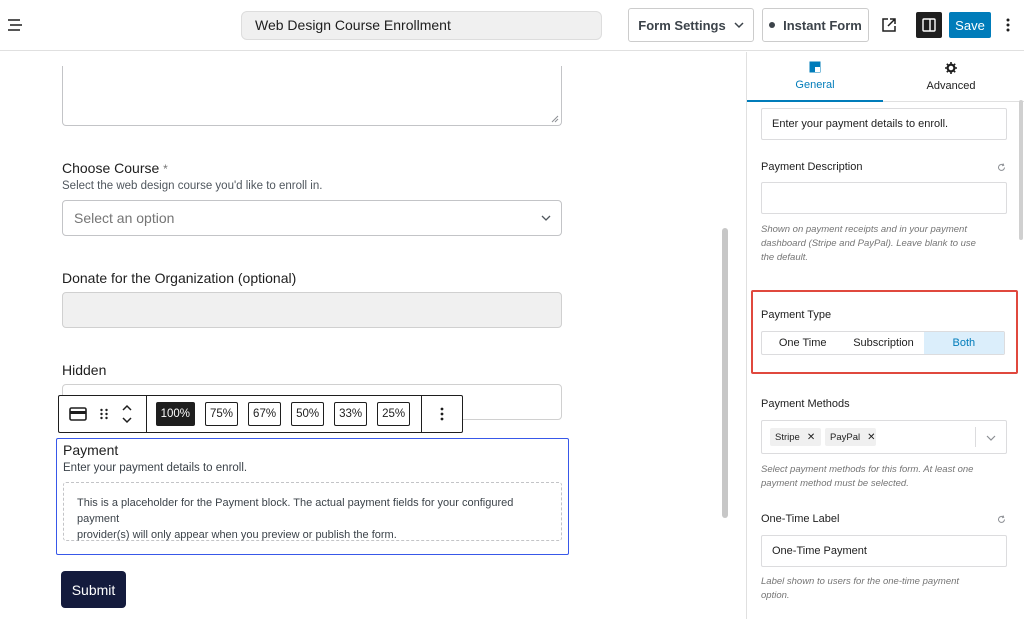  What do you see at coordinates (421, 25) in the screenshot?
I see `form-title-field: Web Design Course Enrollment` at bounding box center [421, 25].